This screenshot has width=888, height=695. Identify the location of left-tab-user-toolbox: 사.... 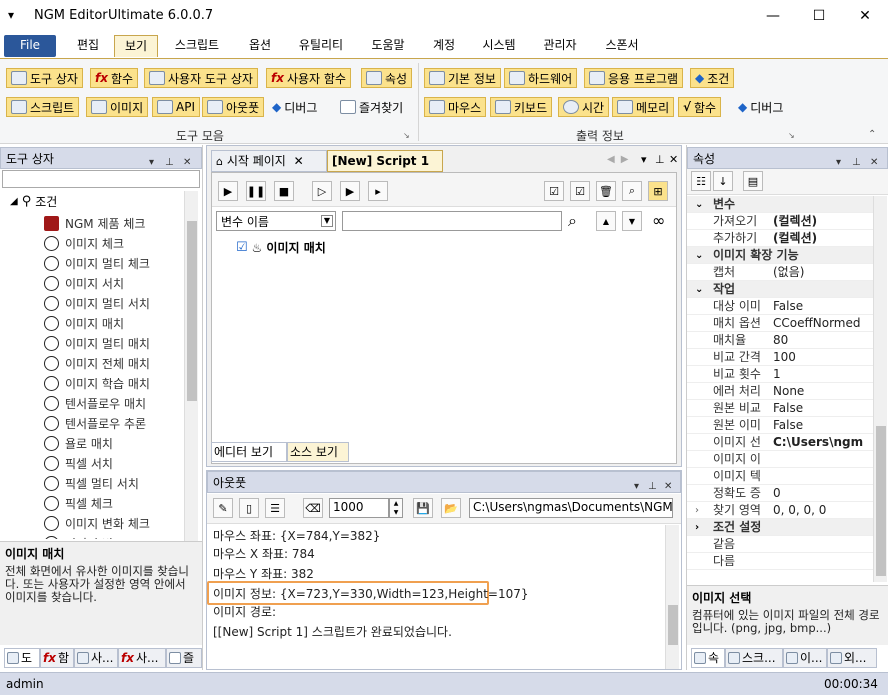
(96, 658).